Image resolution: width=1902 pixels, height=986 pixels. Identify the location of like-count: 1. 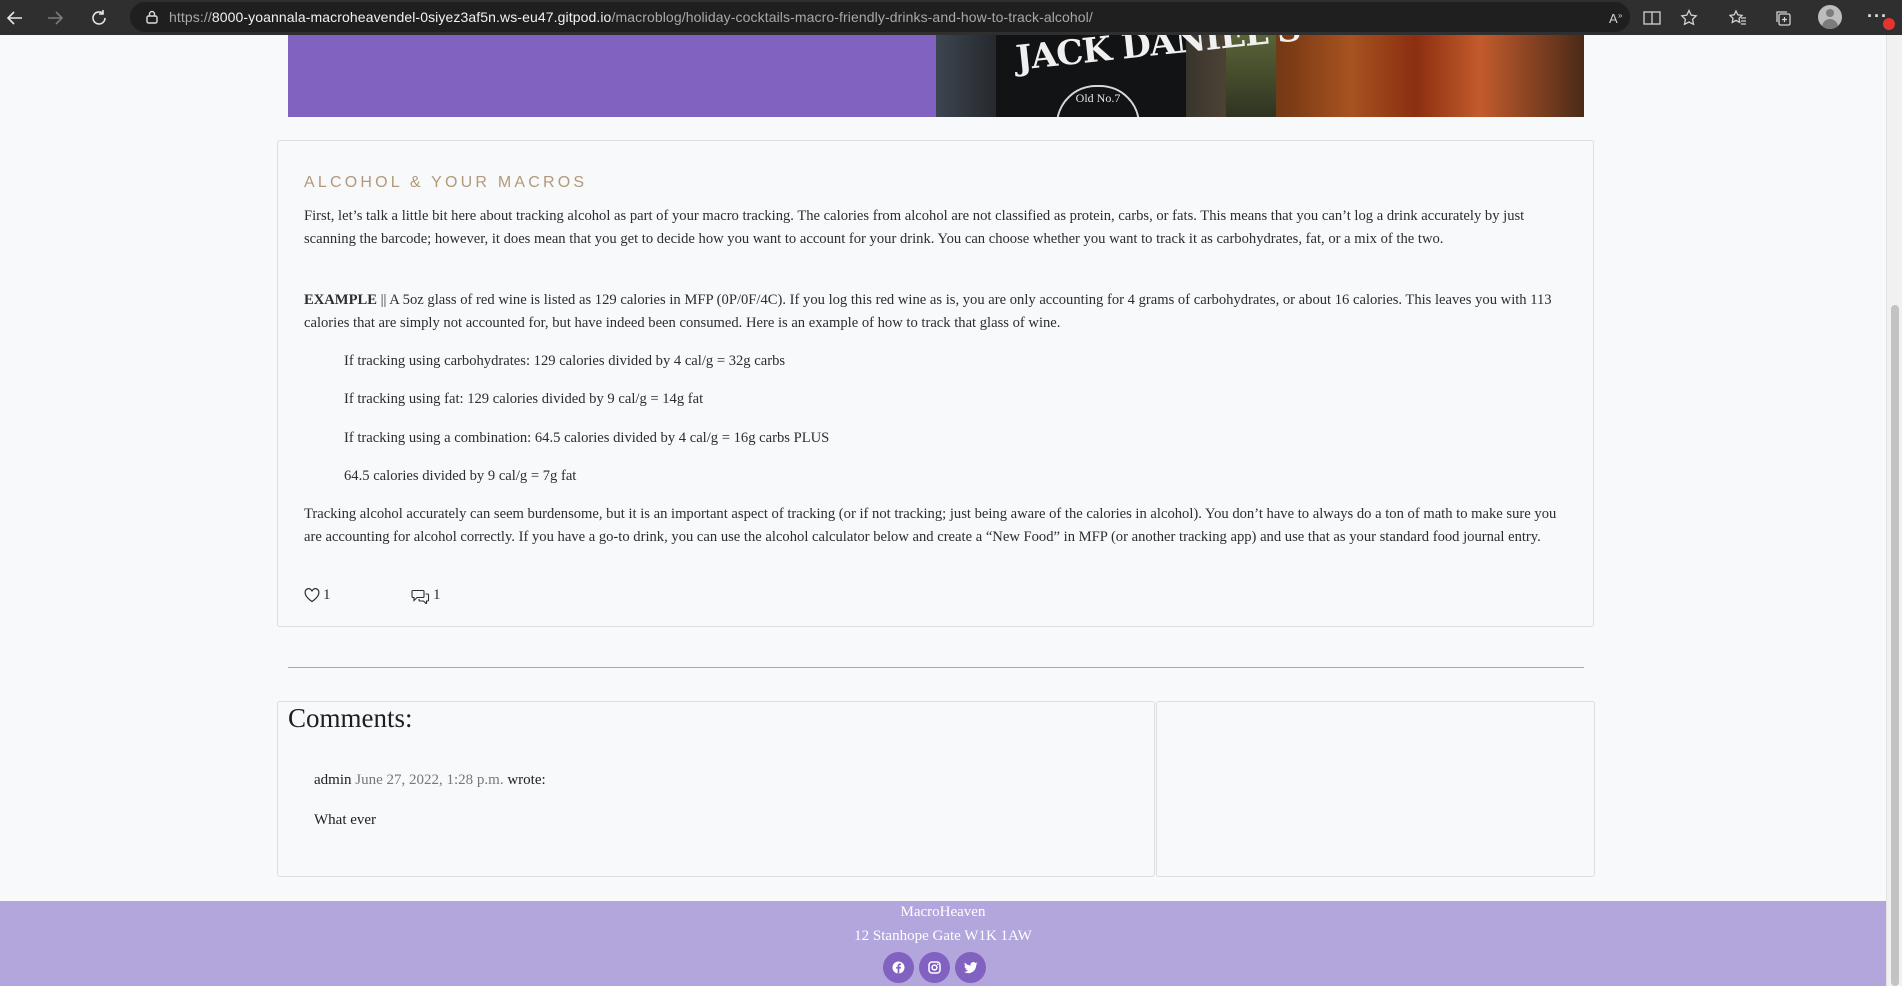
(327, 595).